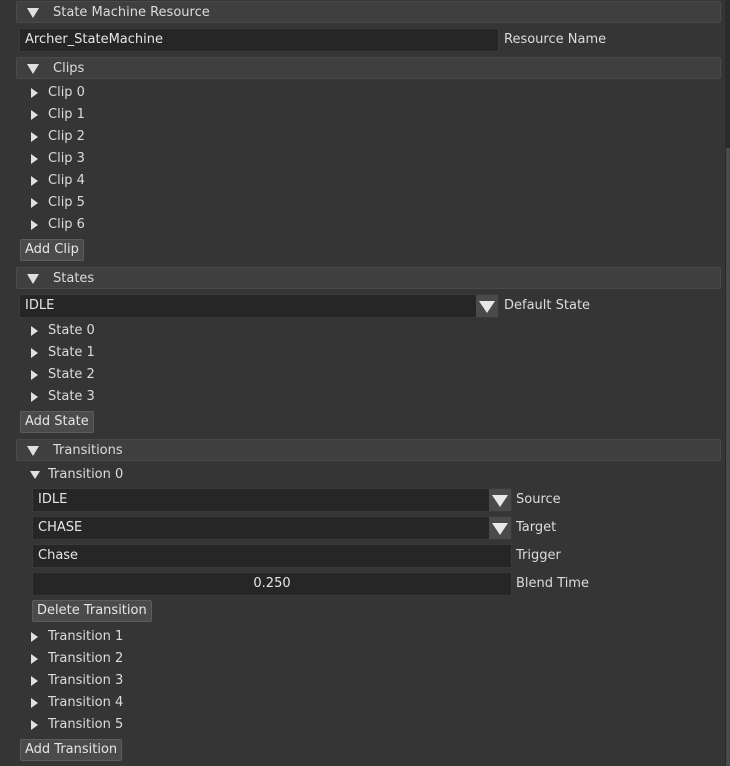 The width and height of the screenshot is (730, 766). What do you see at coordinates (71, 330) in the screenshot?
I see `state-item-label: State 0` at bounding box center [71, 330].